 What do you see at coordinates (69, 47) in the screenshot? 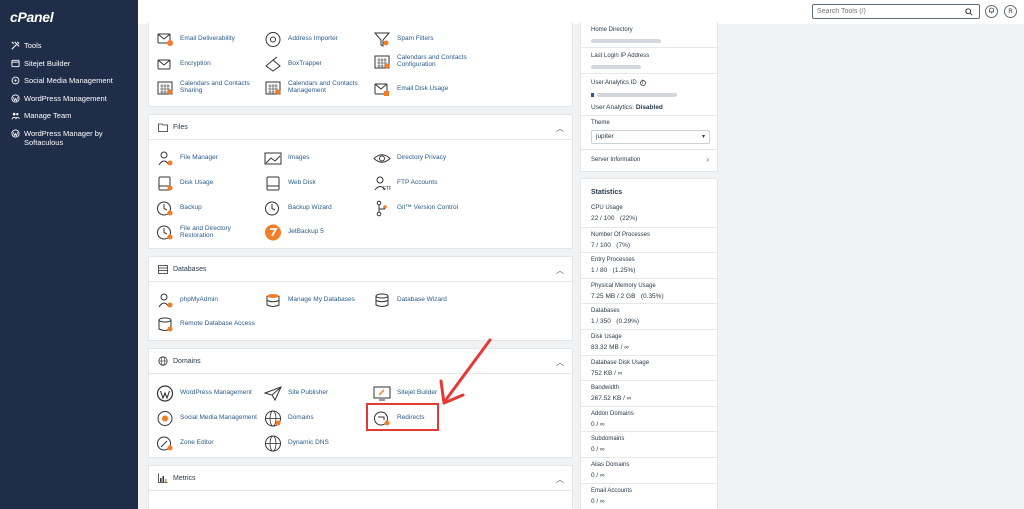
I see `sidebar-item-tools: Tools` at bounding box center [69, 47].